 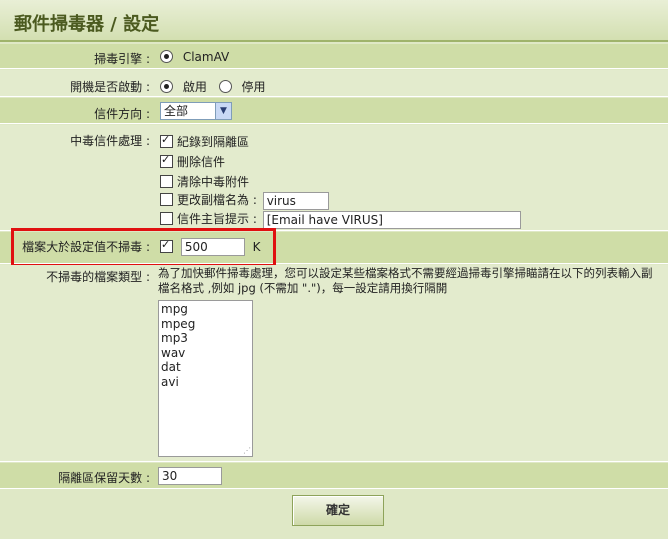 What do you see at coordinates (166, 160) in the screenshot?
I see `delete-mail-checkbox` at bounding box center [166, 160].